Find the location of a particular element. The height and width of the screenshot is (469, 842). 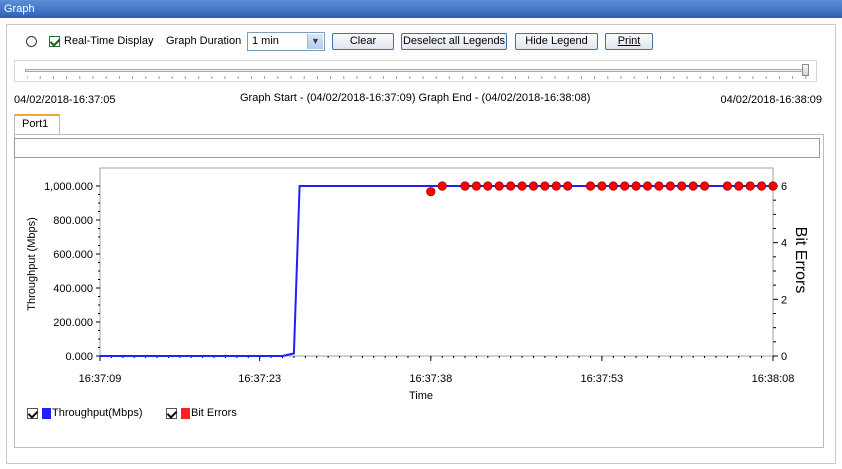

legend-bit-errors-label: Bit Errors is located at coordinates (214, 413).